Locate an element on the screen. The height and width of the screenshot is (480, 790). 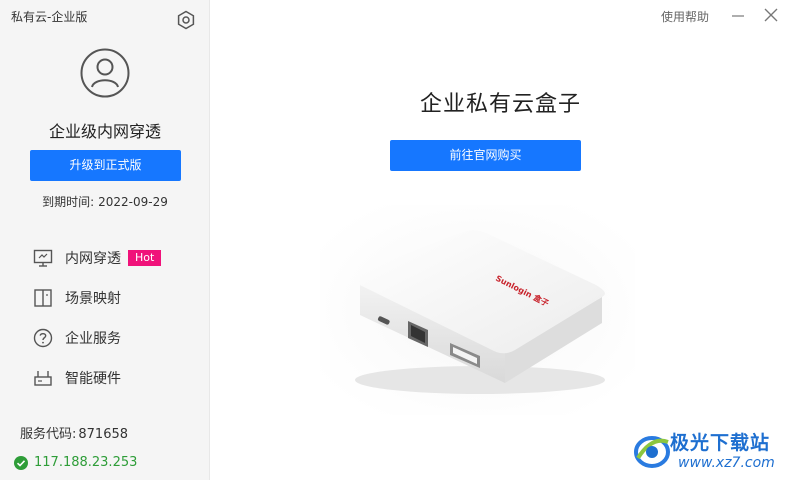
settings-button is located at coordinates (186, 20).